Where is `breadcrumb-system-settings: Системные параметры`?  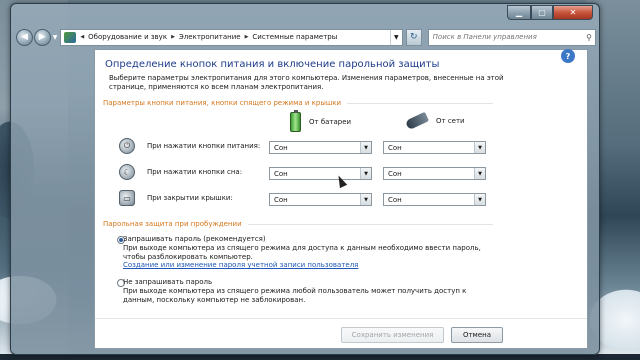
breadcrumb-system-settings: Системные параметры is located at coordinates (294, 37).